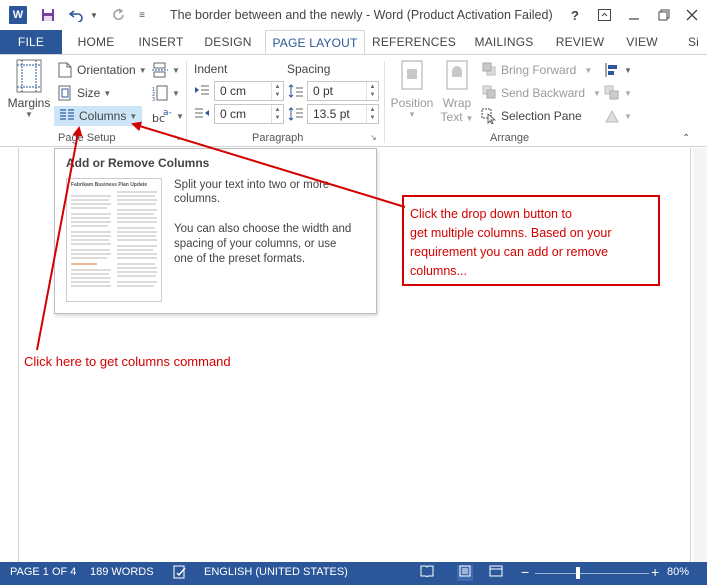 The image size is (707, 585). What do you see at coordinates (491, 214) in the screenshot?
I see `callout-line: Click the drop down button to` at bounding box center [491, 214].